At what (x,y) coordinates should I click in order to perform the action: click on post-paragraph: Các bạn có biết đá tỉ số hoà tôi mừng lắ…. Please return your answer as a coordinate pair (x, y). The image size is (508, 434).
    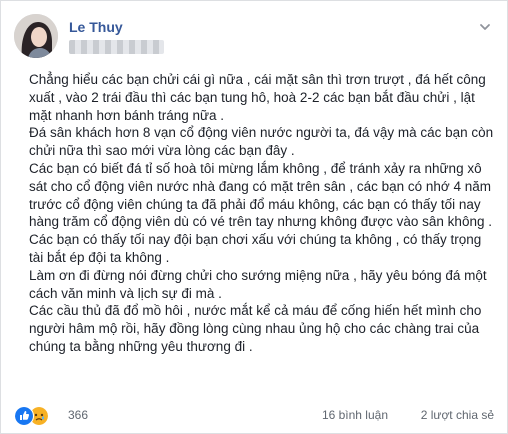
    Looking at the image, I should click on (260, 195).